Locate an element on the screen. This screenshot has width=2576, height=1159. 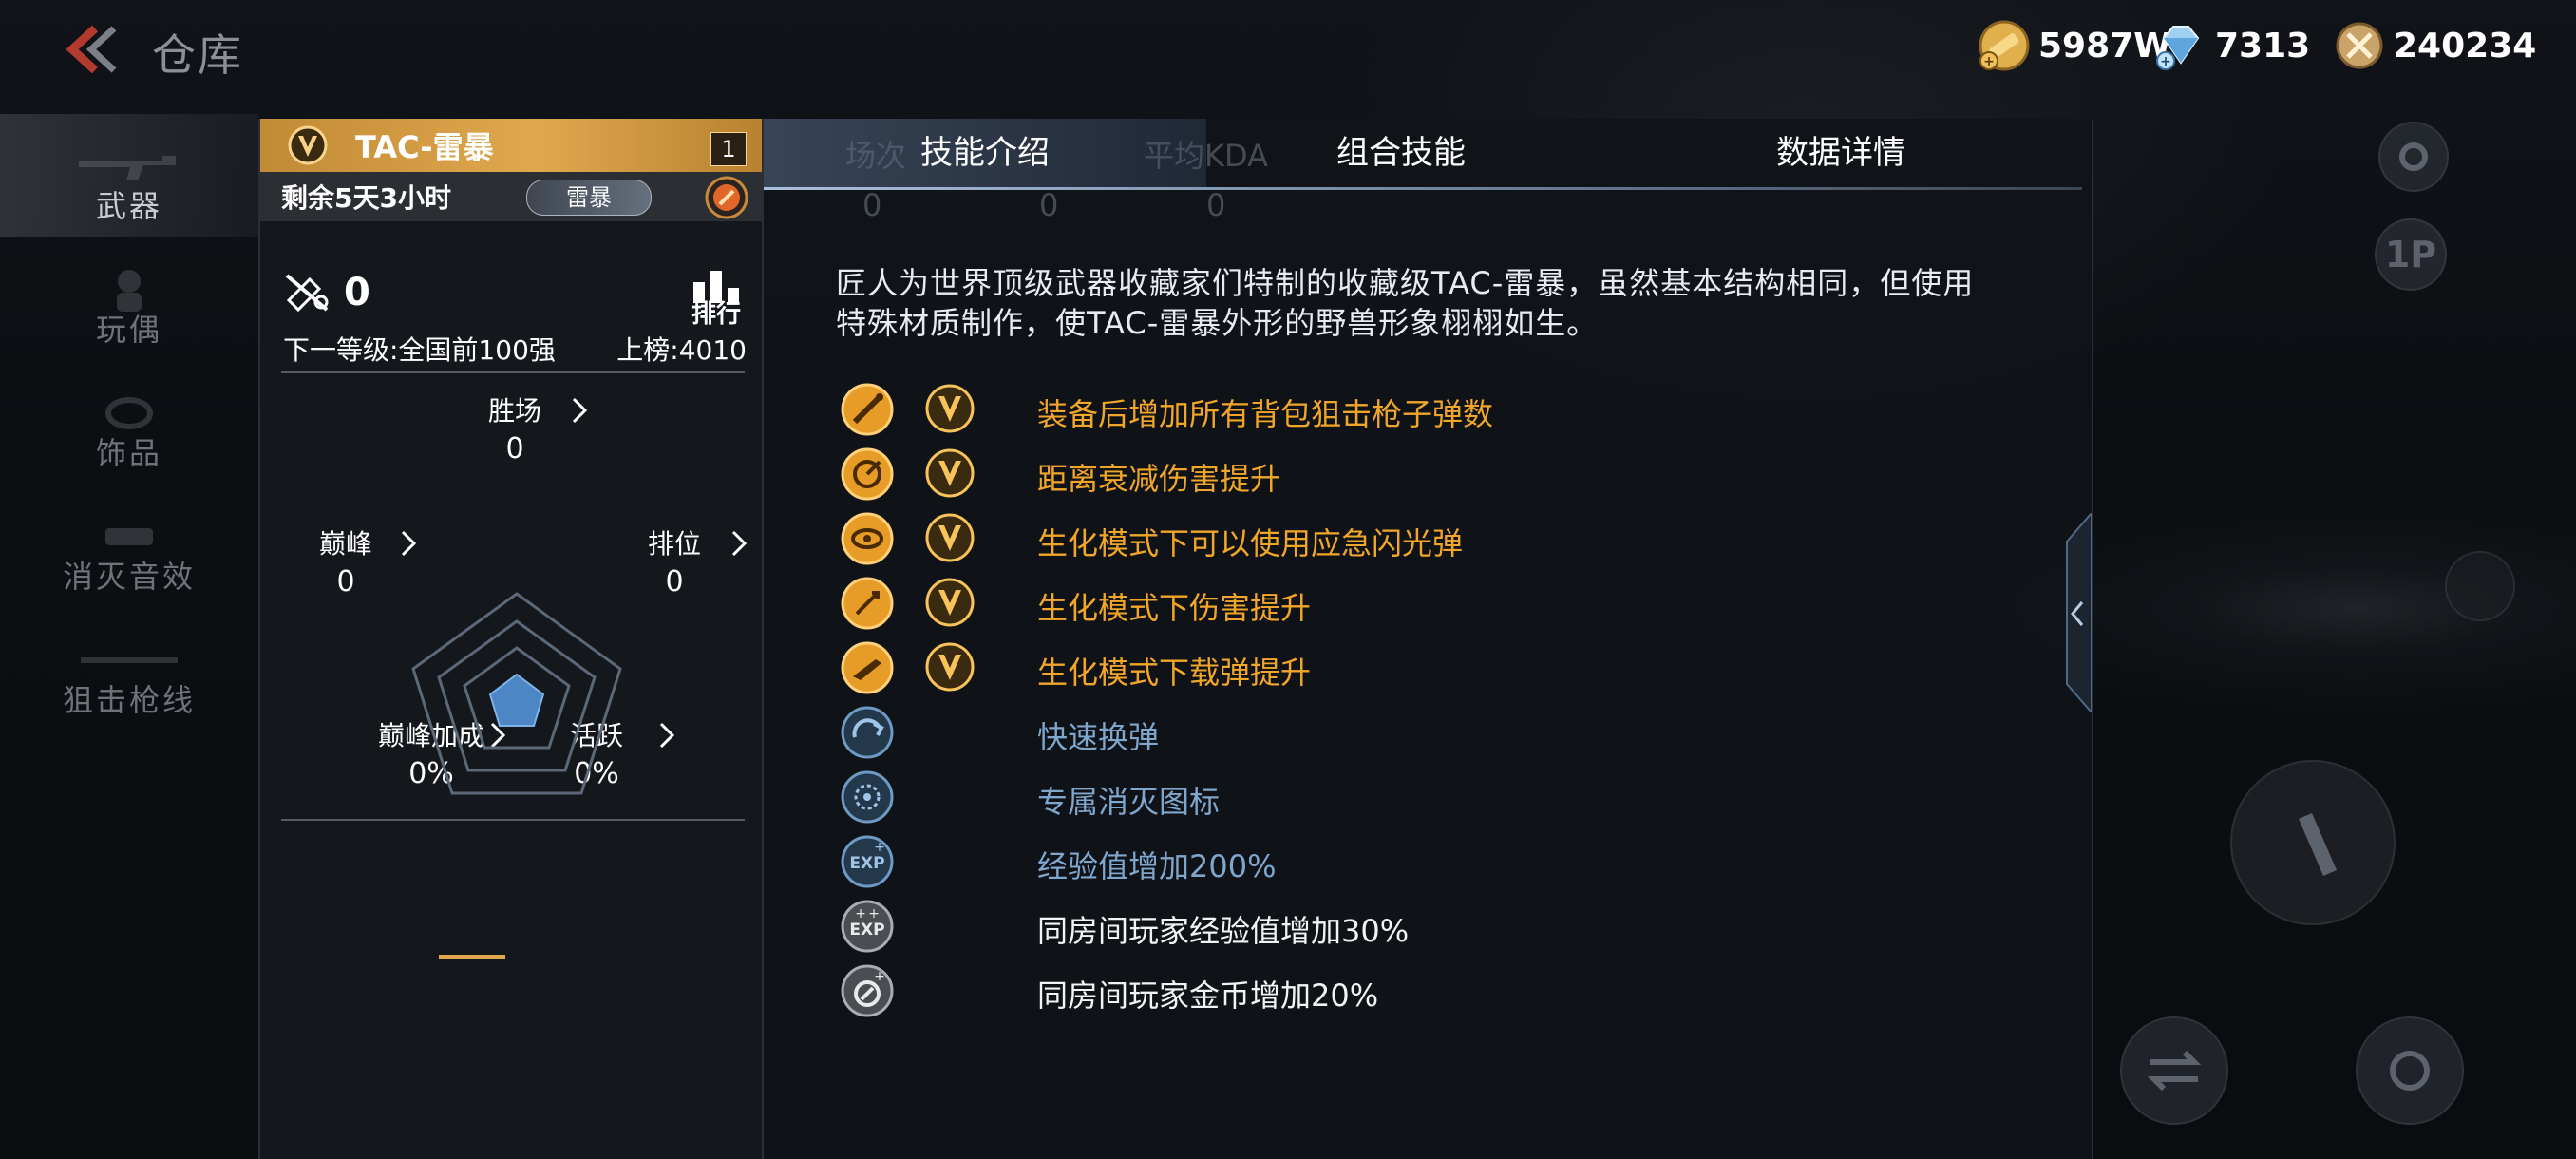
skill-text: 装备后增加所有背包狙击枪子弹数 is located at coordinates (1265, 414).